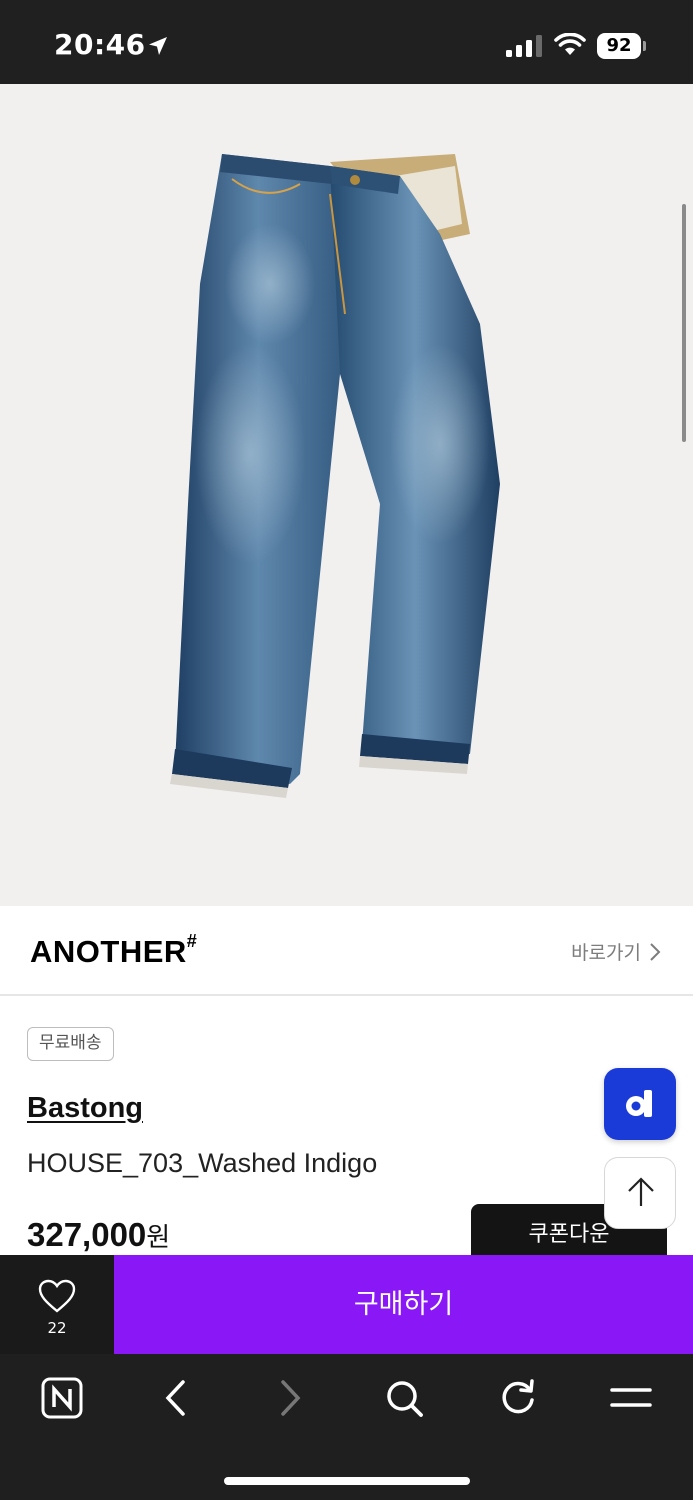 The image size is (693, 1500). What do you see at coordinates (192, 940) in the screenshot?
I see `brand-logo-mark: #` at bounding box center [192, 940].